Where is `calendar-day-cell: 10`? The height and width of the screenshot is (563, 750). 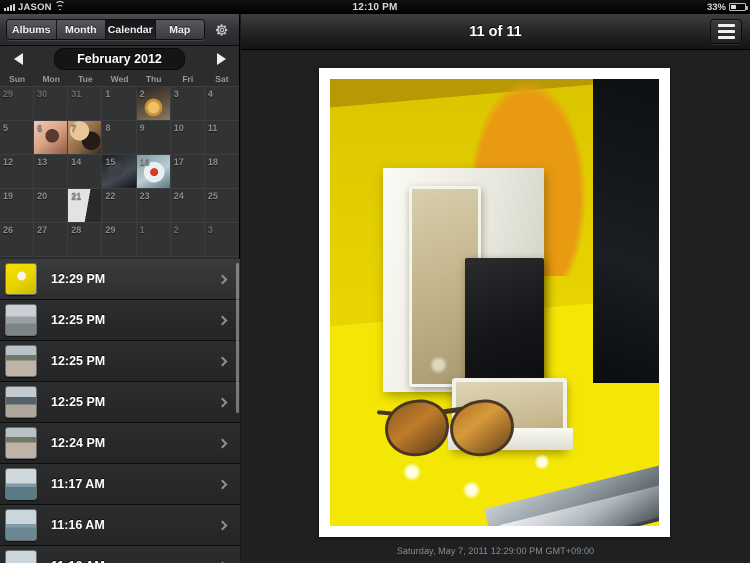 calendar-day-cell: 10 is located at coordinates (187, 138).